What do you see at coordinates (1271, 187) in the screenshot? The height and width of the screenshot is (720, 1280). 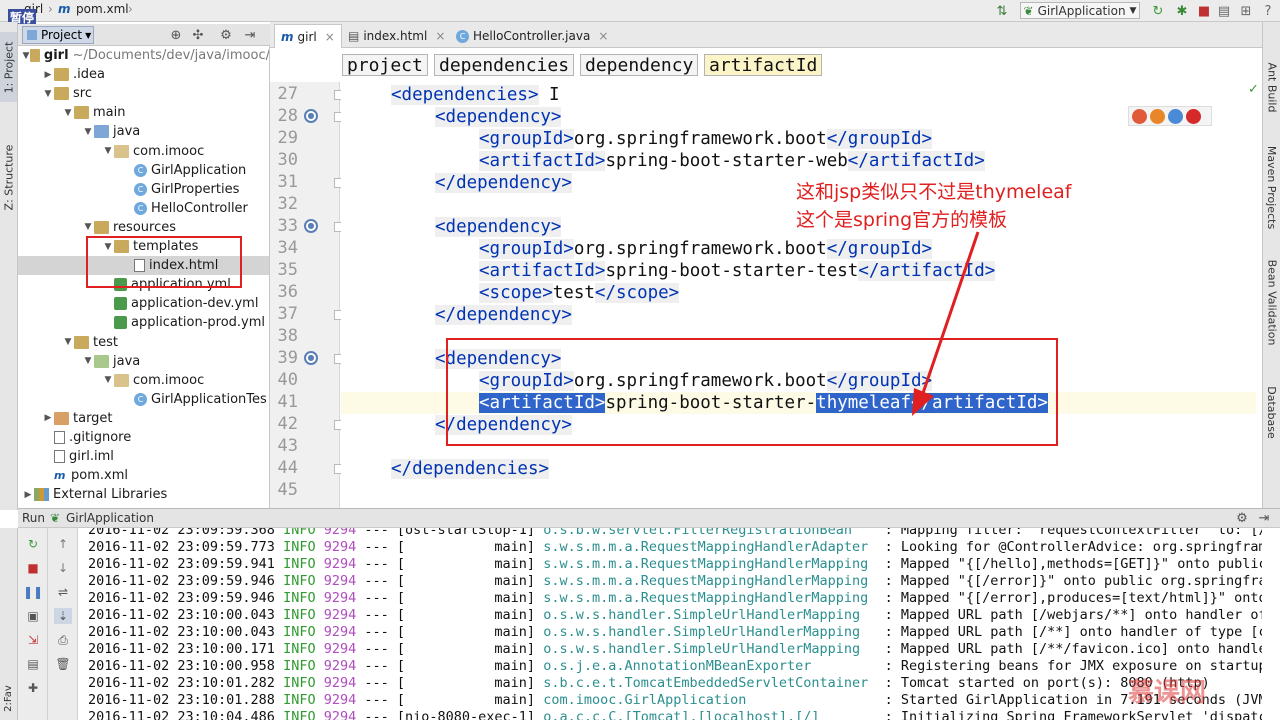 I see `tab-maven-projects: Maven Projects` at bounding box center [1271, 187].